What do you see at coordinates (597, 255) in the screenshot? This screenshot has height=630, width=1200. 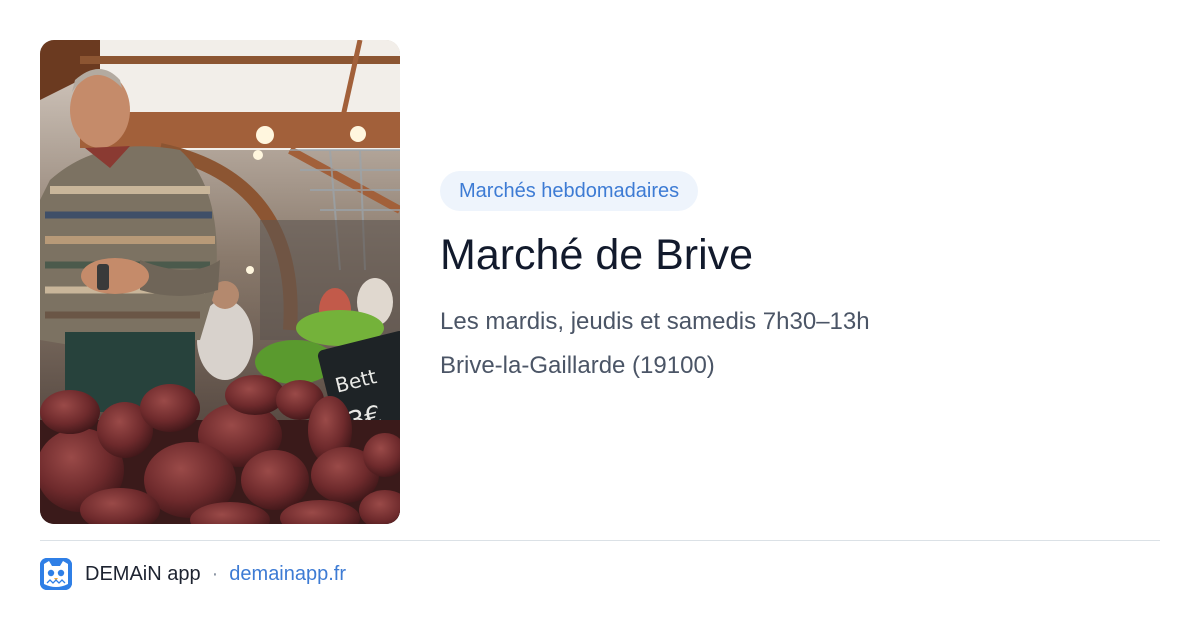 I see `market-title: Marché de Brive` at bounding box center [597, 255].